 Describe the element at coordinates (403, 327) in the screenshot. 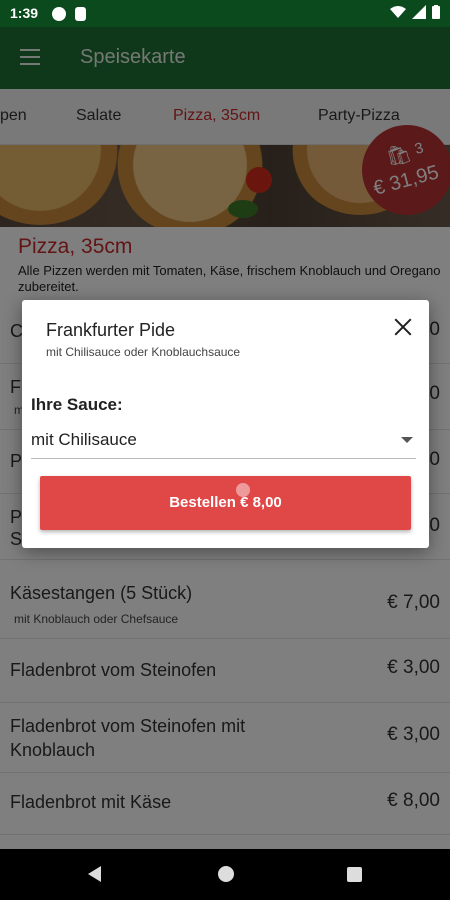

I see `close-icon` at that location.